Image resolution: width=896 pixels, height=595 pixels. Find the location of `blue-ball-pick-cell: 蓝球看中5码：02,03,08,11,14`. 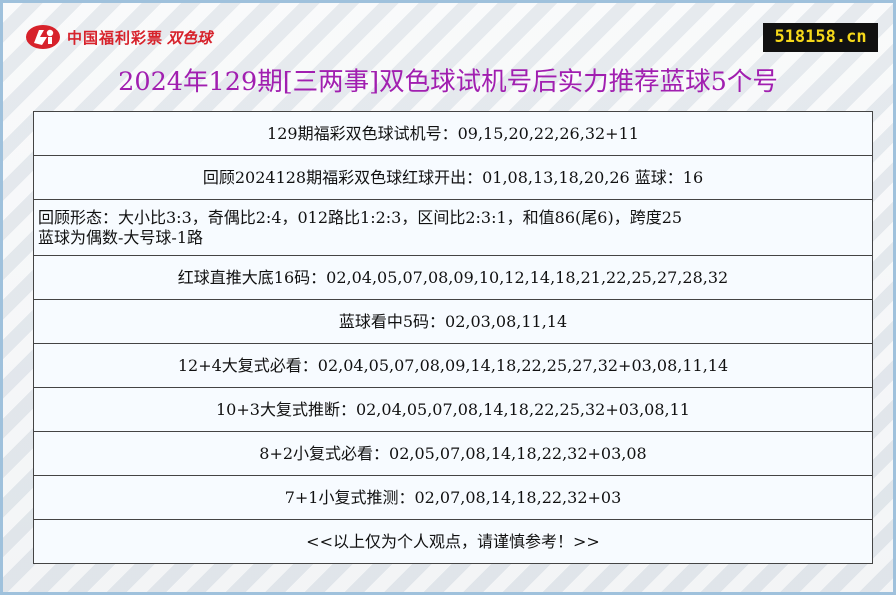

blue-ball-pick-cell: 蓝球看中5码：02,03,08,11,14 is located at coordinates (453, 321).